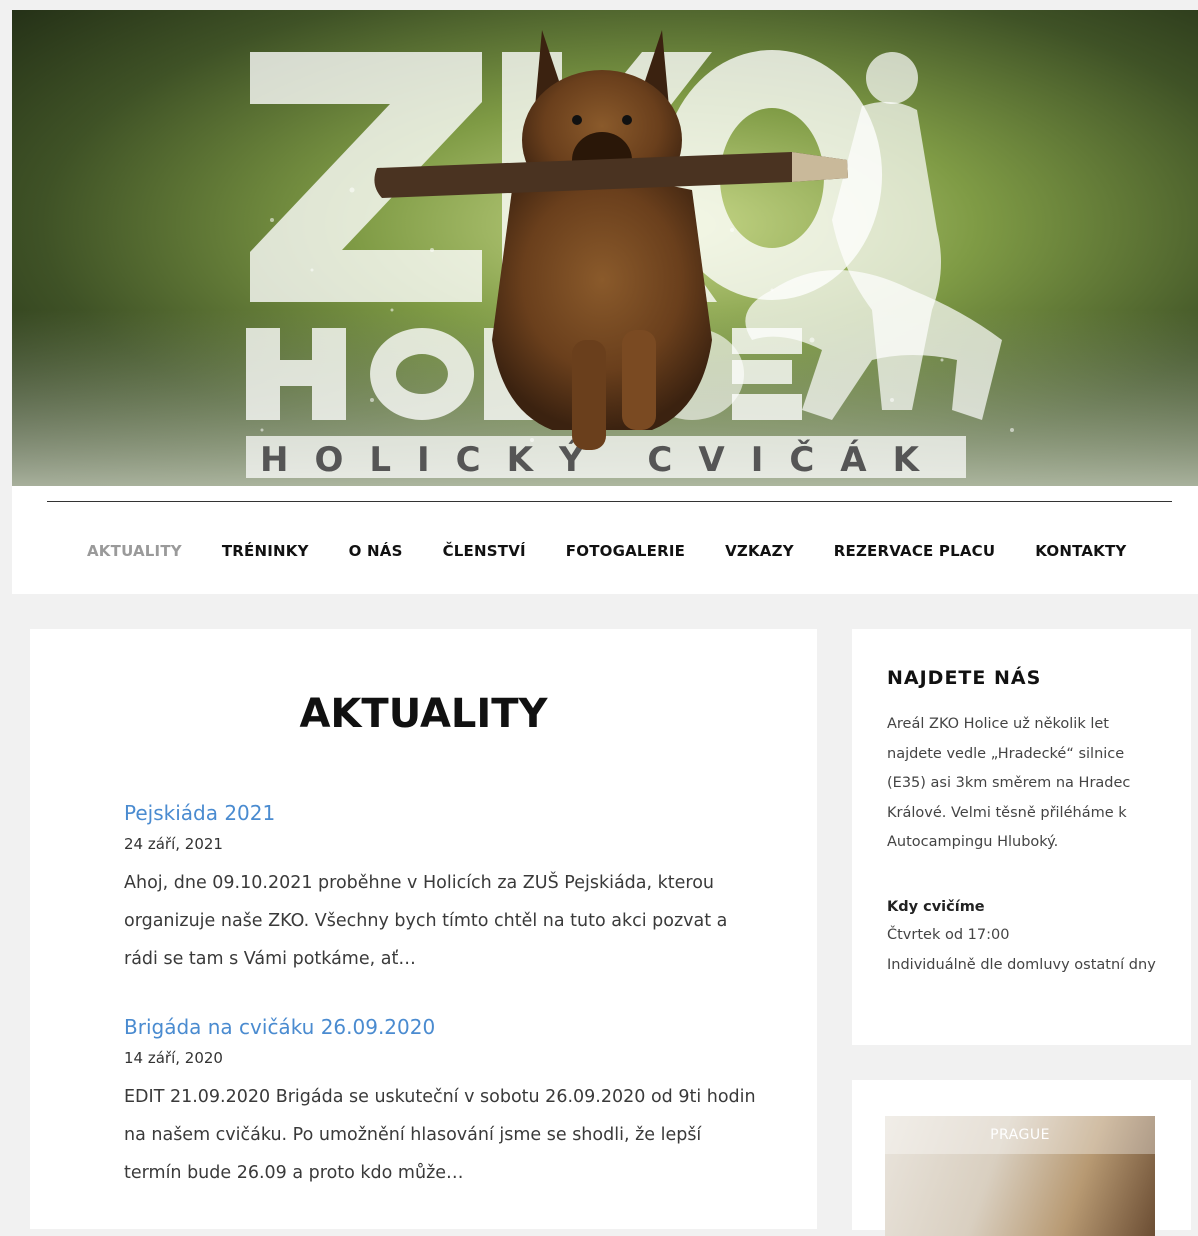 Image resolution: width=1198 pixels, height=1236 pixels. I want to click on training-time: Čtvrtek od 17:00, so click(948, 935).